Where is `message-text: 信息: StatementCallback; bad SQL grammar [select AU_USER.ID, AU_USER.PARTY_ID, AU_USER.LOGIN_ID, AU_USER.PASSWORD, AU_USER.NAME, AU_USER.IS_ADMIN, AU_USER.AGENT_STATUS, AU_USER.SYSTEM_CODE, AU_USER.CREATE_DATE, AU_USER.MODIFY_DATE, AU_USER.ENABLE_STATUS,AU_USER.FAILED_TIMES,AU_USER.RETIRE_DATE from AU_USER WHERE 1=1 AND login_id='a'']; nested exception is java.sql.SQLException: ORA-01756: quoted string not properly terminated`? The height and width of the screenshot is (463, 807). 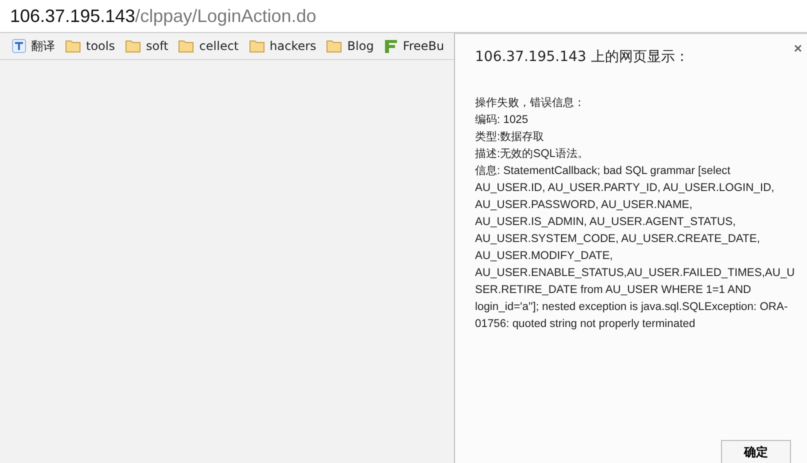 message-text: 信息: StatementCallback; bad SQL grammar [select AU_USER.ID, AU_USER.PARTY_ID, AU_USER.LOGIN_ID, AU_USER.PASSWORD, AU_USER.NAME, AU_USER.IS_ADMIN, AU_USER.AGENT_STATUS, AU_USER.SYSTEM_CODE, AU_USER.CREATE_DATE, AU_USER.MODIFY_DATE, AU_USER.ENABLE_STATUS,AU_USER.FAILED_TIMES,AU_USER.RETIRE_DATE from AU_USER WHERE 1=1 AND login_id='a'']; nested exception is java.sql.SQLException: ORA-01756: quoted string not properly terminated is located at coordinates (635, 248).